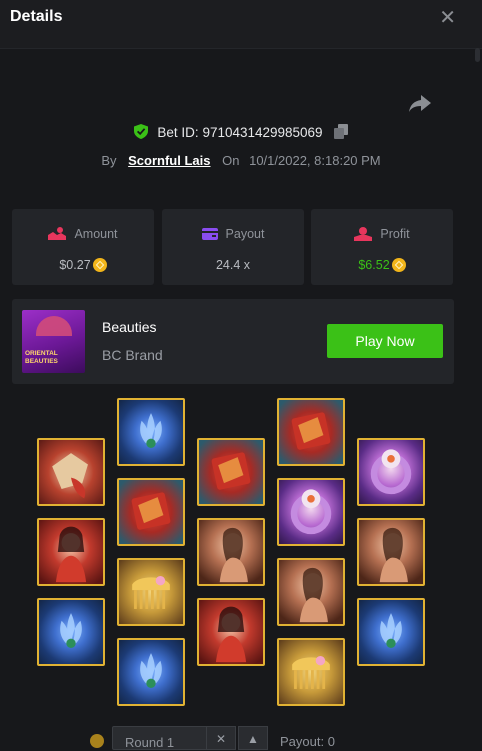  I want to click on by-label: By, so click(109, 160).